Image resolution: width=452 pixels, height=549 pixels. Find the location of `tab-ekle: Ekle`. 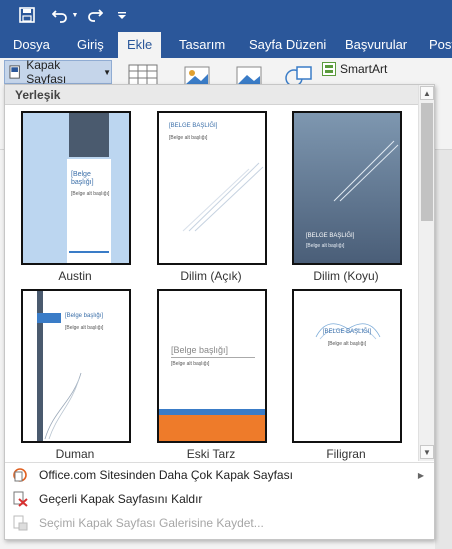

tab-ekle: Ekle is located at coordinates (140, 45).